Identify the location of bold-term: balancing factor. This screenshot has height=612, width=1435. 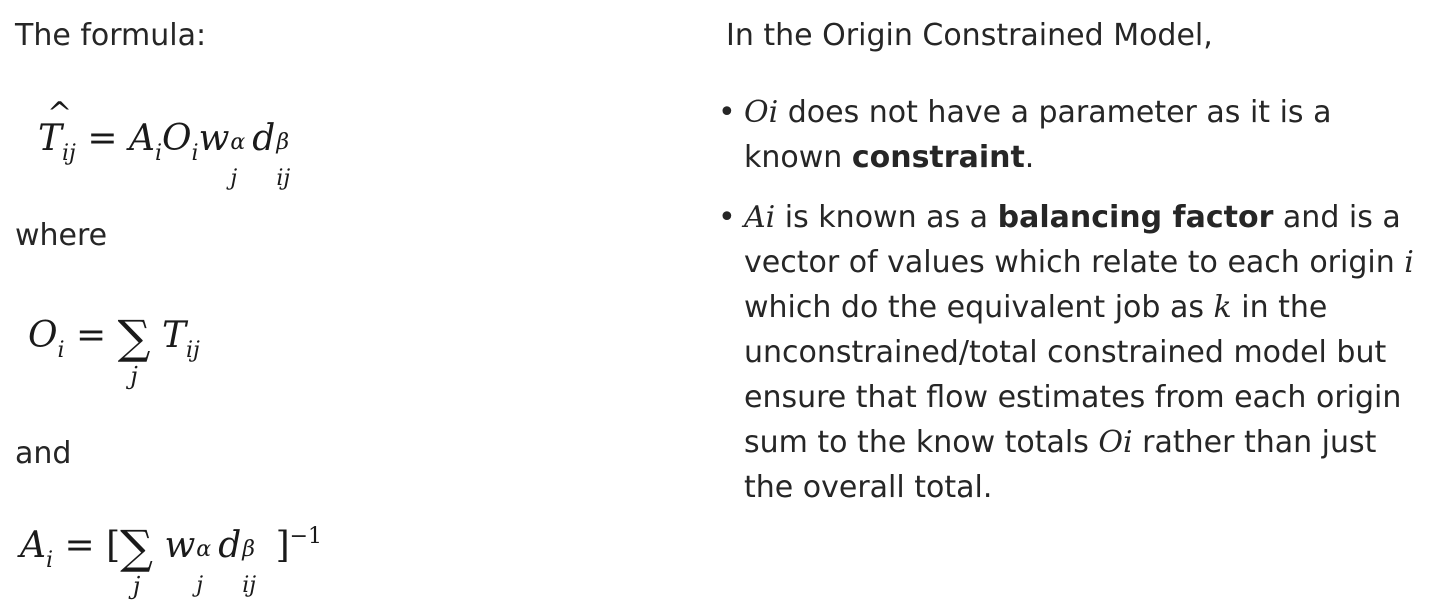
(1135, 217).